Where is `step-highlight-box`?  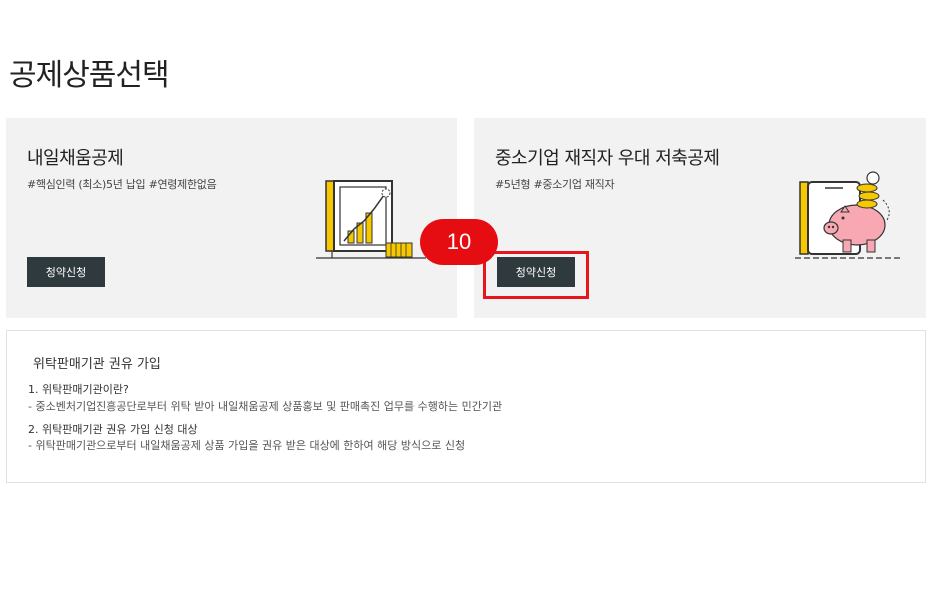
step-highlight-box is located at coordinates (536, 275).